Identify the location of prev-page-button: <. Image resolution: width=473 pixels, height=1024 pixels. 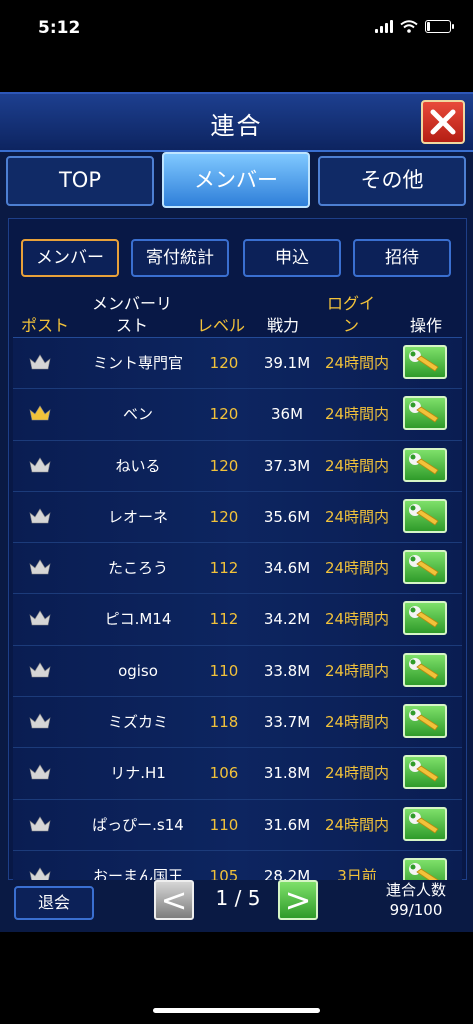
(174, 900).